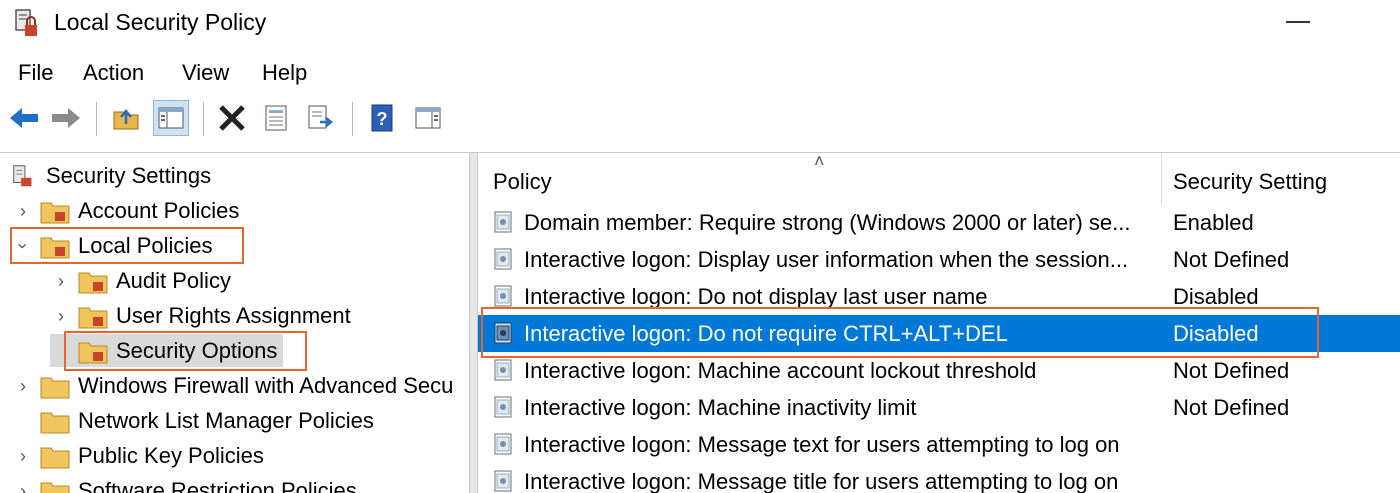 The width and height of the screenshot is (1400, 493). Describe the element at coordinates (160, 22) in the screenshot. I see `window-title: Local Security Policy` at that location.